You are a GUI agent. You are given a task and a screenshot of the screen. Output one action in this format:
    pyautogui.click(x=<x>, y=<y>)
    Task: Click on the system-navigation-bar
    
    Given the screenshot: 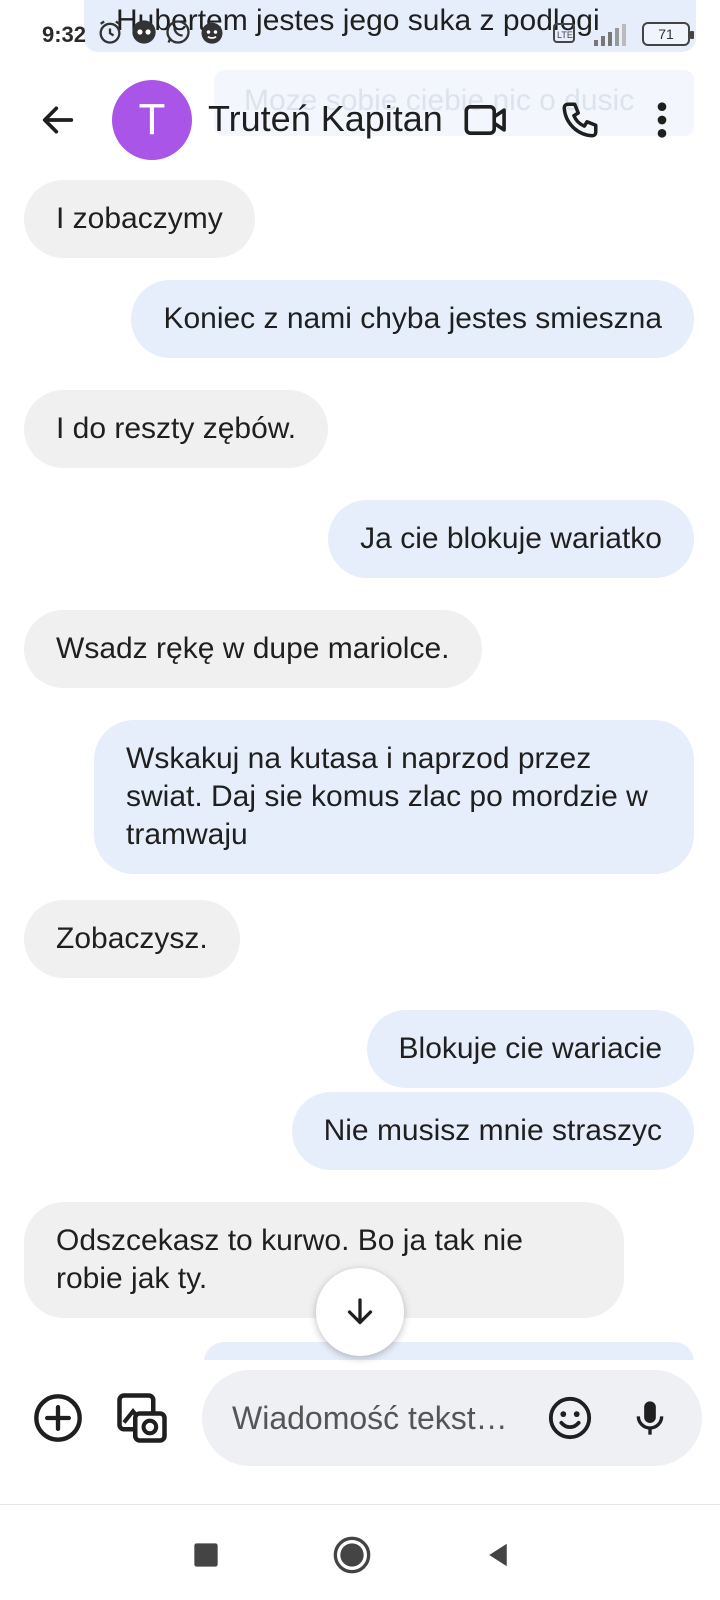 What is the action you would take?
    pyautogui.click(x=360, y=1552)
    